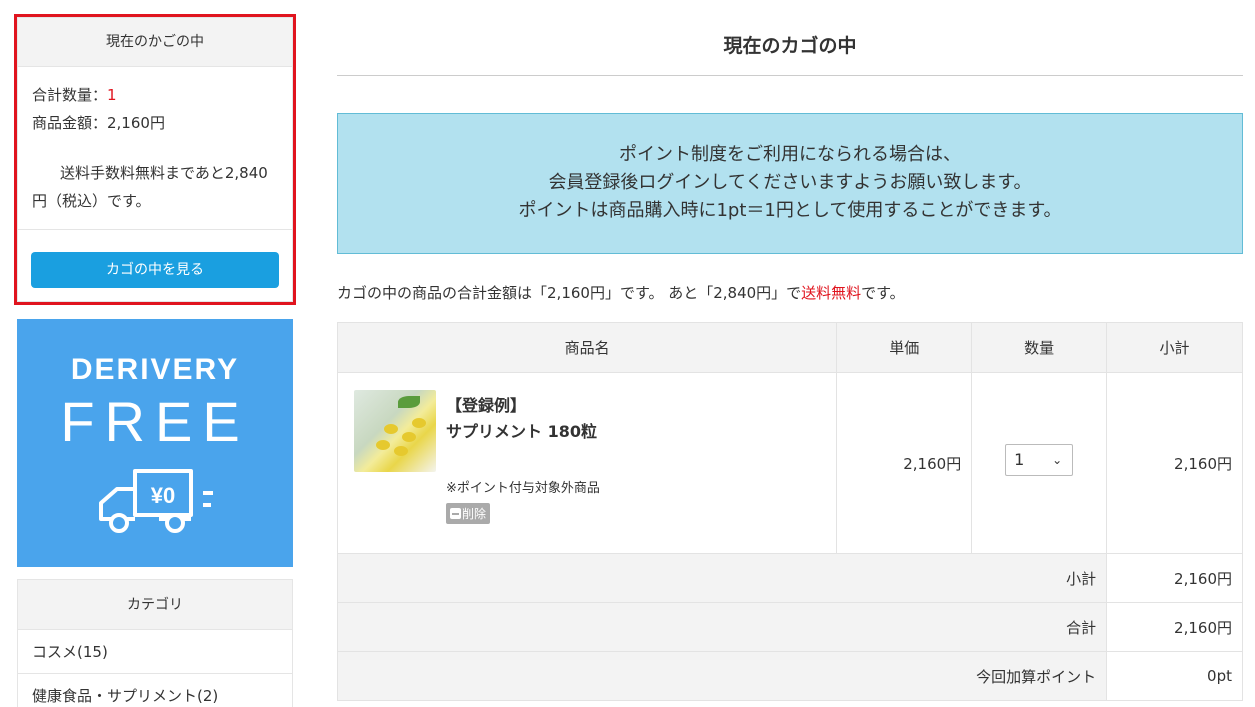  Describe the element at coordinates (1039, 347) in the screenshot. I see `header-quantity: 数量` at that location.